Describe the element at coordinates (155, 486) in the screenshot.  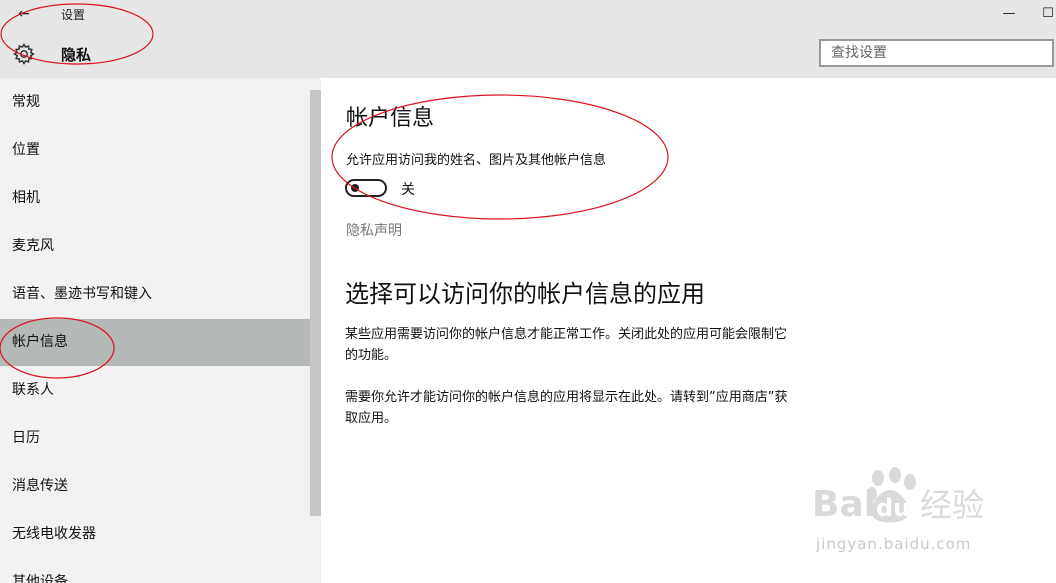
I see `sidebar-item-messaging: 消息传送` at that location.